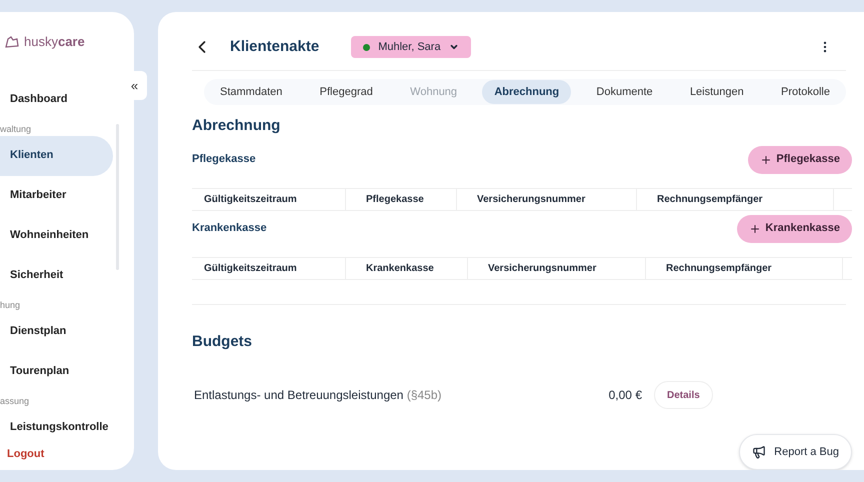 The height and width of the screenshot is (482, 864). Describe the element at coordinates (318, 395) in the screenshot. I see `budget-label: Entlastungs- und Betreuungsleistungen (§45b)` at that location.